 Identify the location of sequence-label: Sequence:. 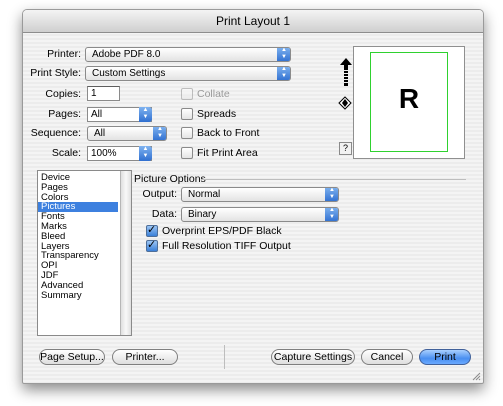
(55, 133).